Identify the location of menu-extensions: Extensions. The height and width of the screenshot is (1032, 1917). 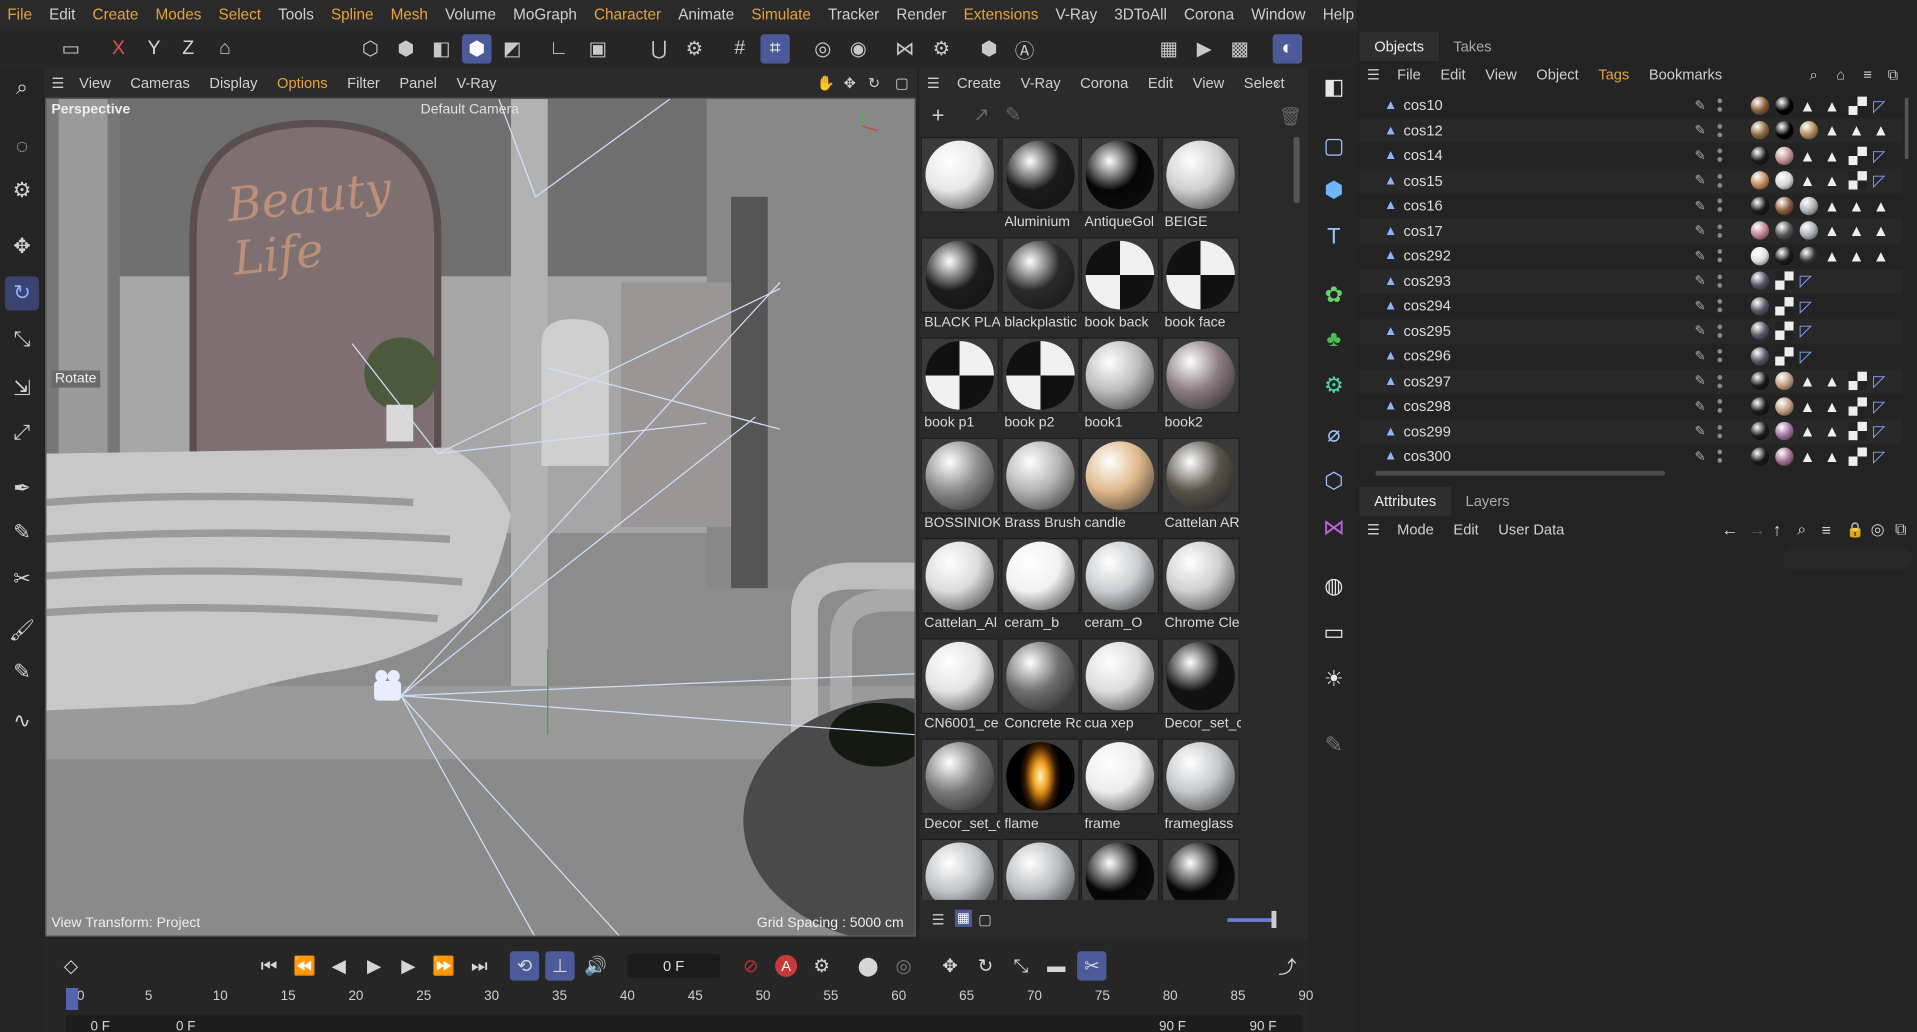
(1001, 14).